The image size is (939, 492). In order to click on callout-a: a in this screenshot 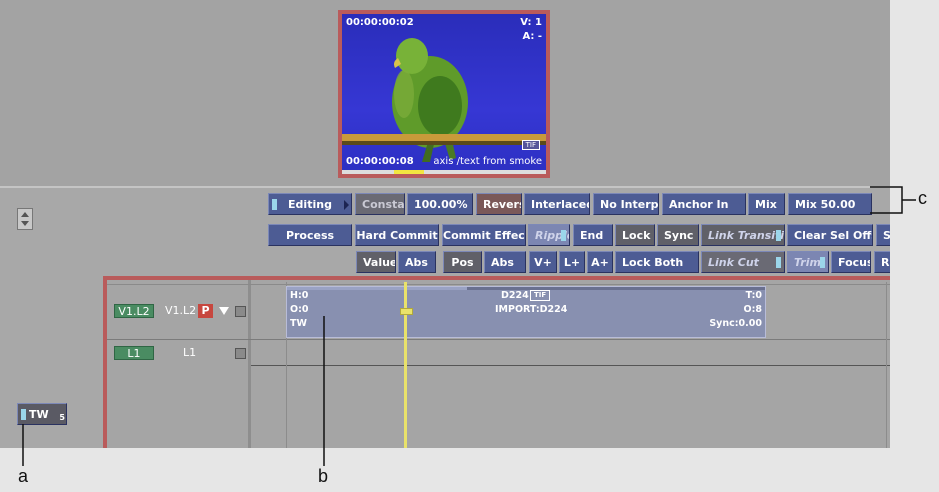, I will do `click(23, 476)`.